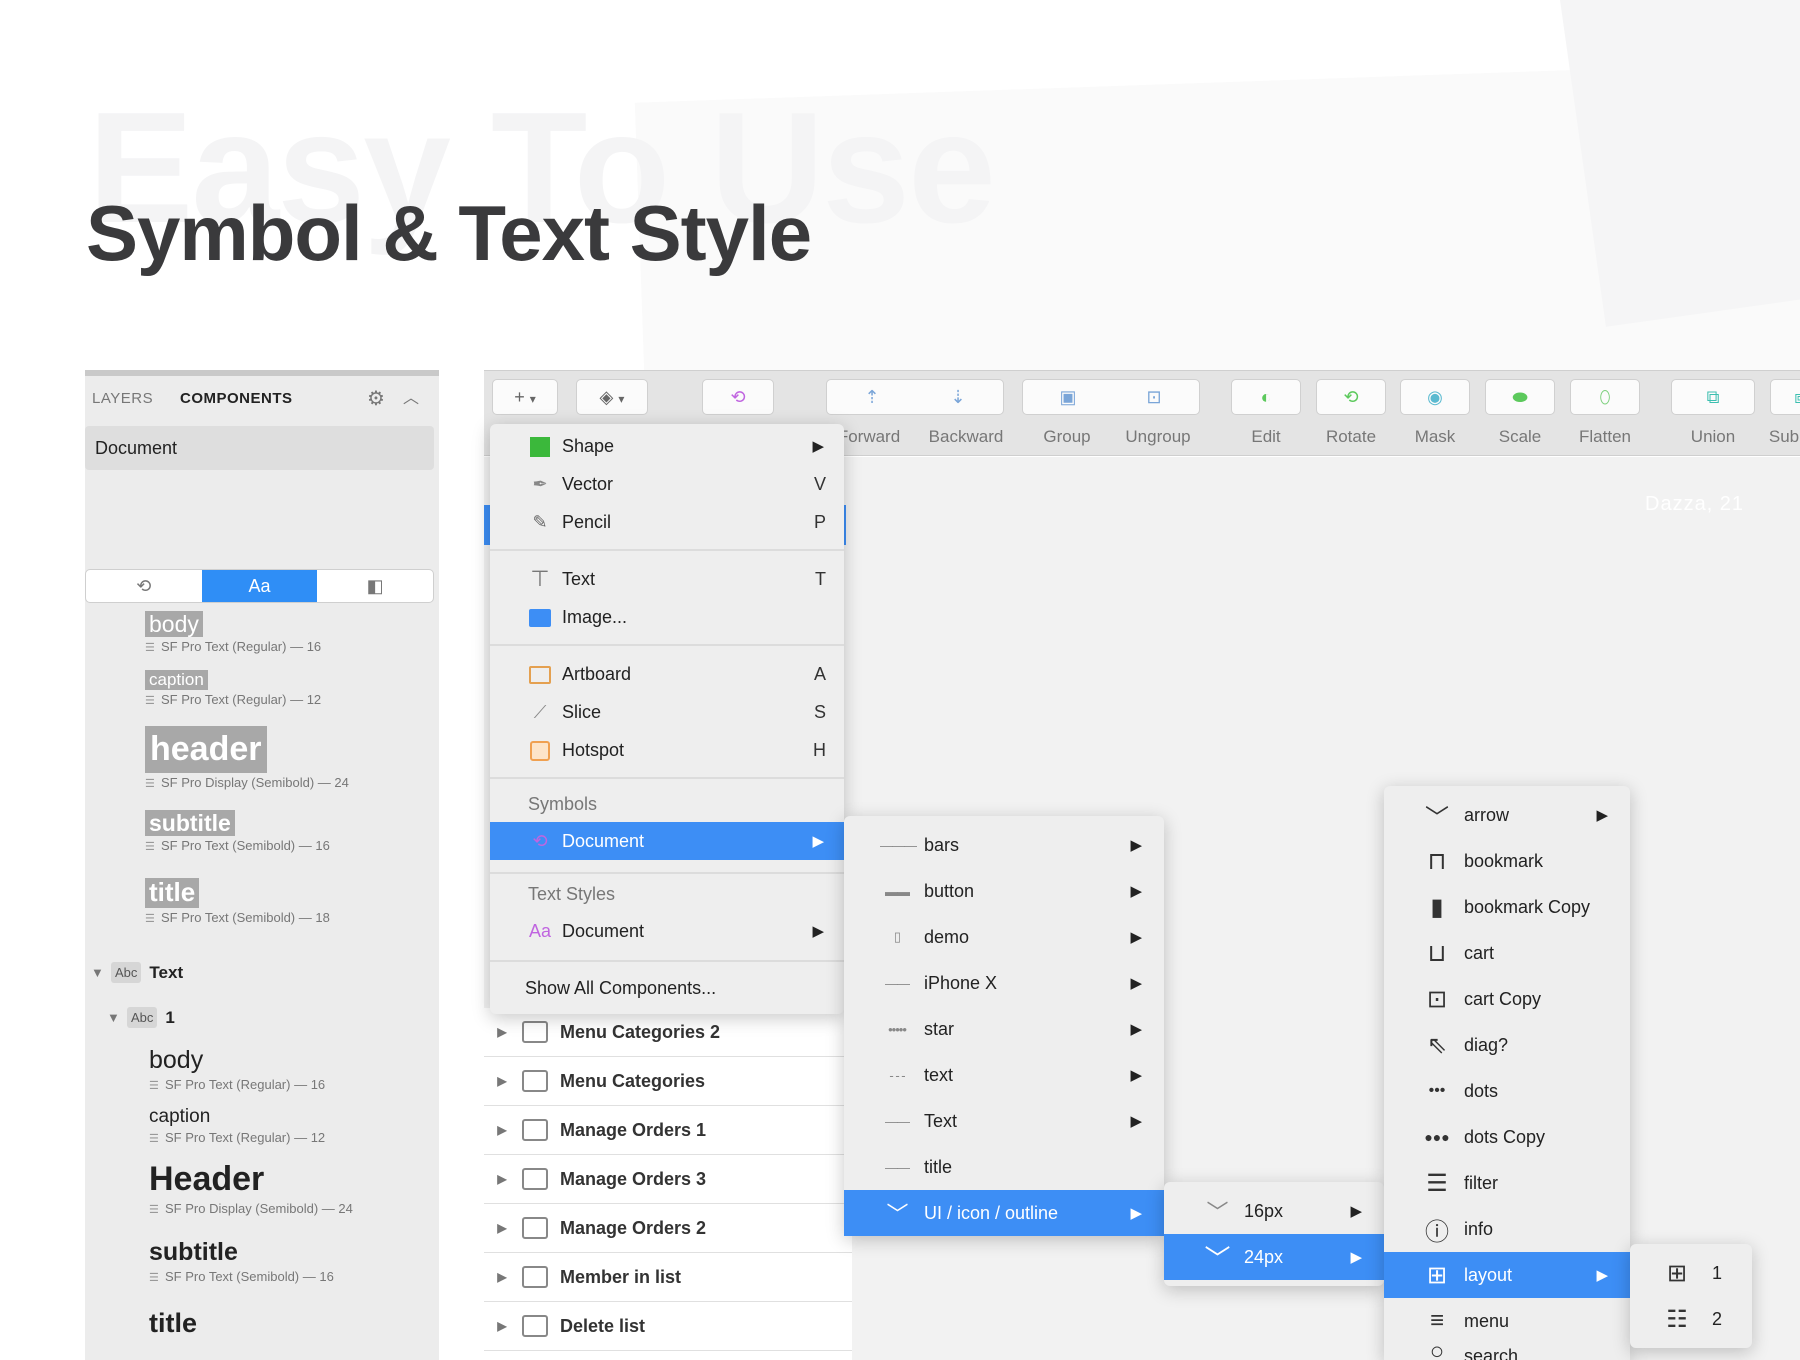 Image resolution: width=1800 pixels, height=1360 pixels. I want to click on edit-label: Edit, so click(1266, 436).